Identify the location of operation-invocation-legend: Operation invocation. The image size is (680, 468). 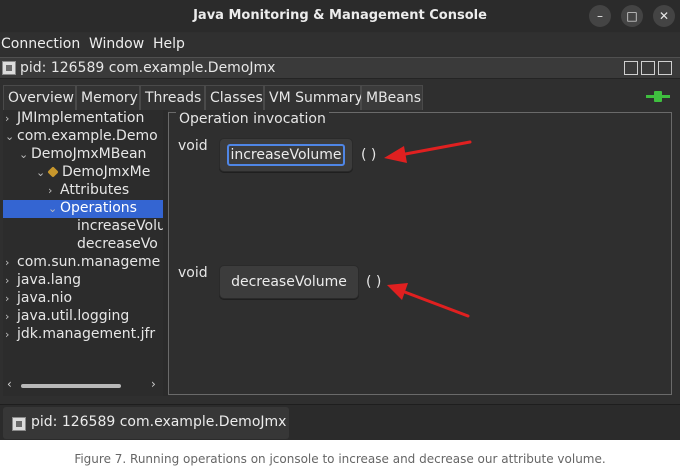
(252, 119).